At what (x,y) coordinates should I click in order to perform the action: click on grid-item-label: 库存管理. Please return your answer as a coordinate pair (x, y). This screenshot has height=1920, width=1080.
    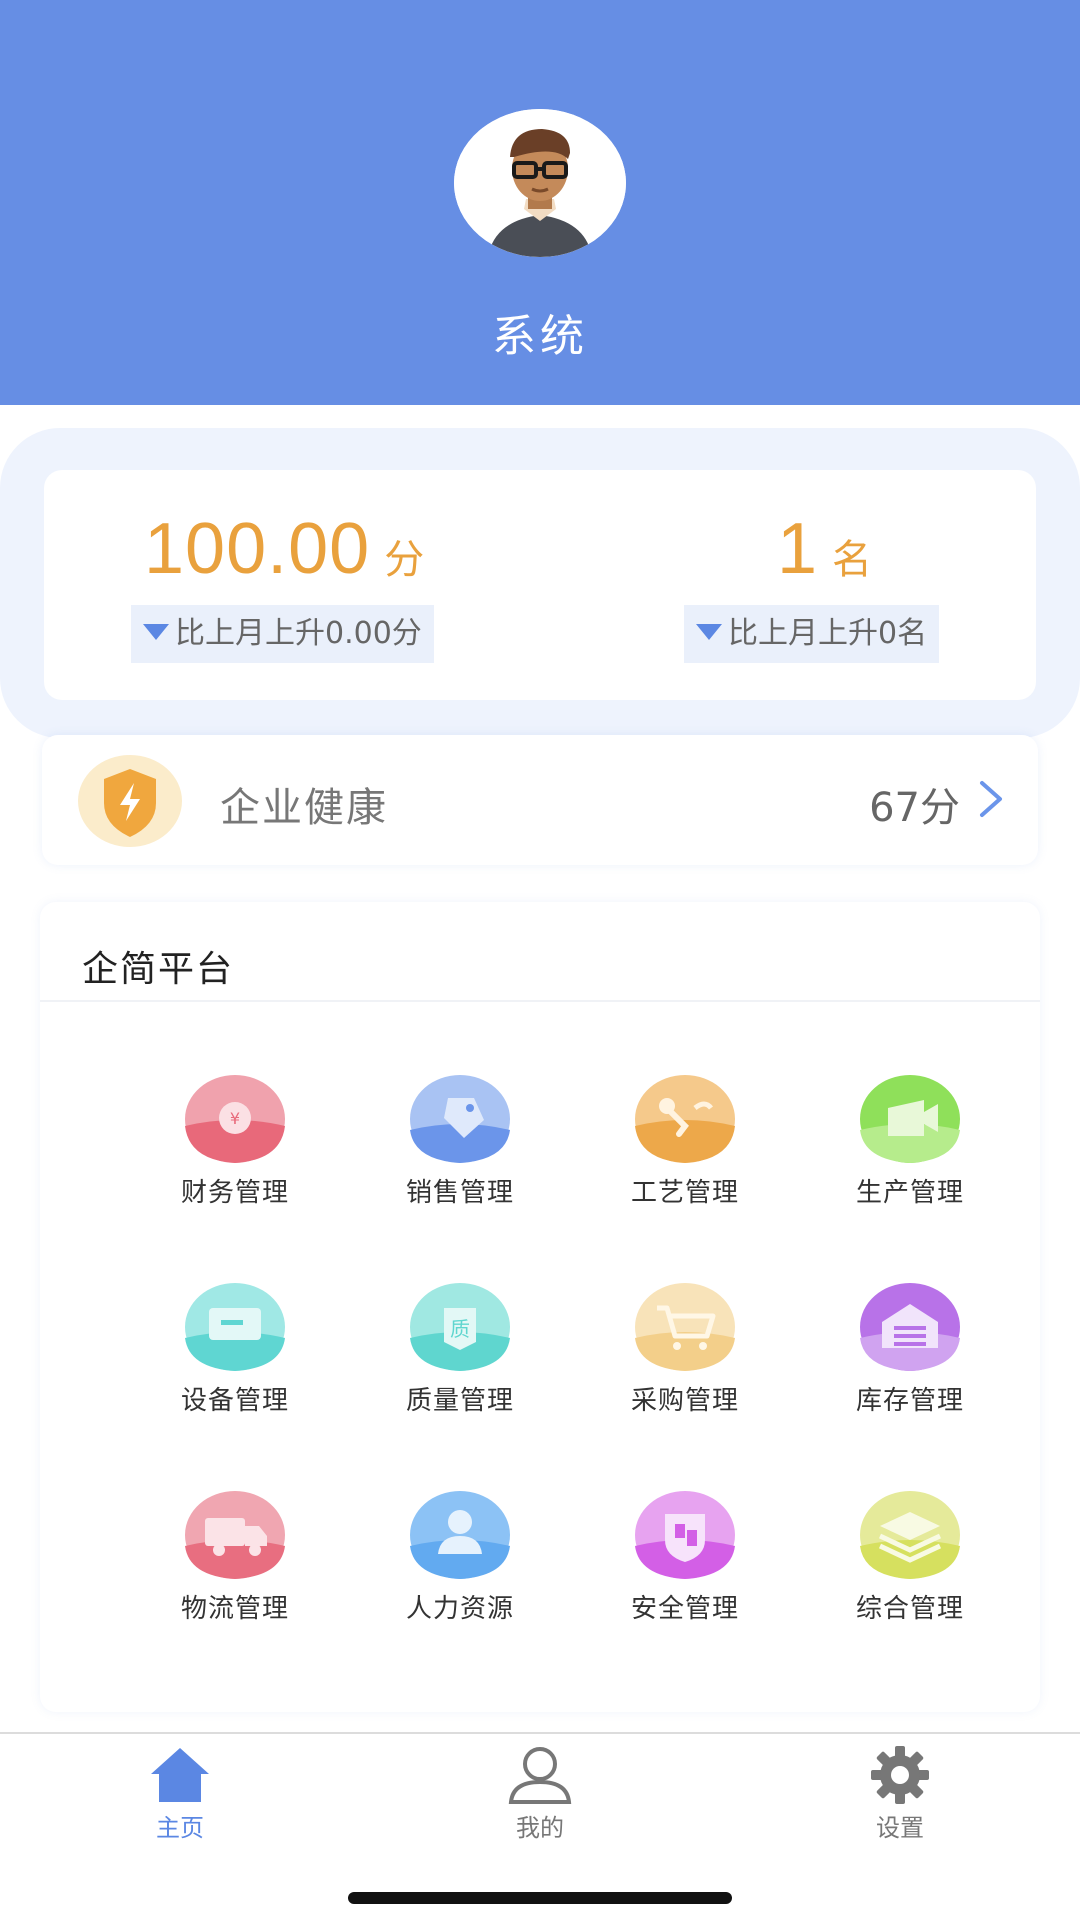
    Looking at the image, I should click on (909, 1401).